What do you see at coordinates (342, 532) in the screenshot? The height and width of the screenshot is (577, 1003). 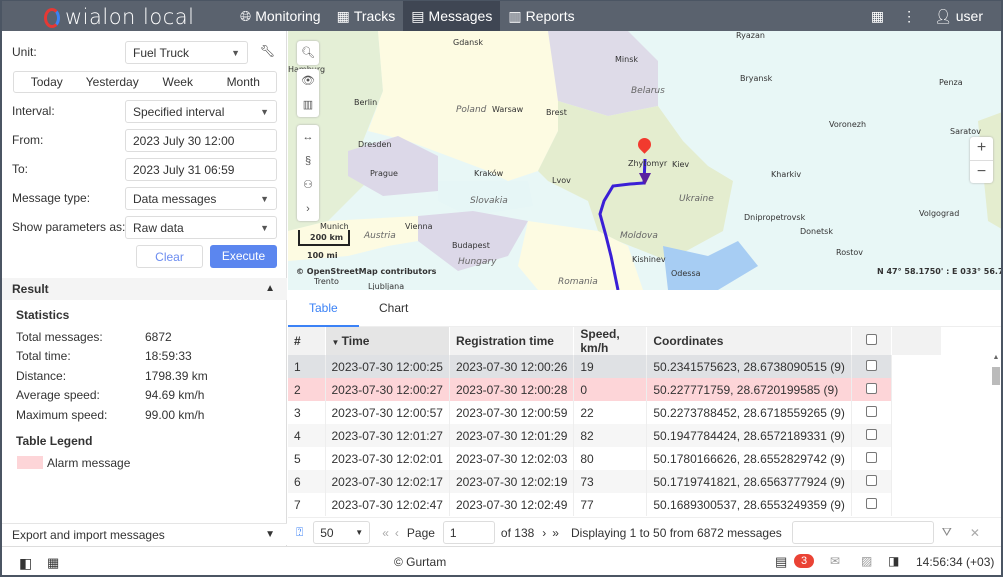 I see `page-size-select: 50 ▼` at bounding box center [342, 532].